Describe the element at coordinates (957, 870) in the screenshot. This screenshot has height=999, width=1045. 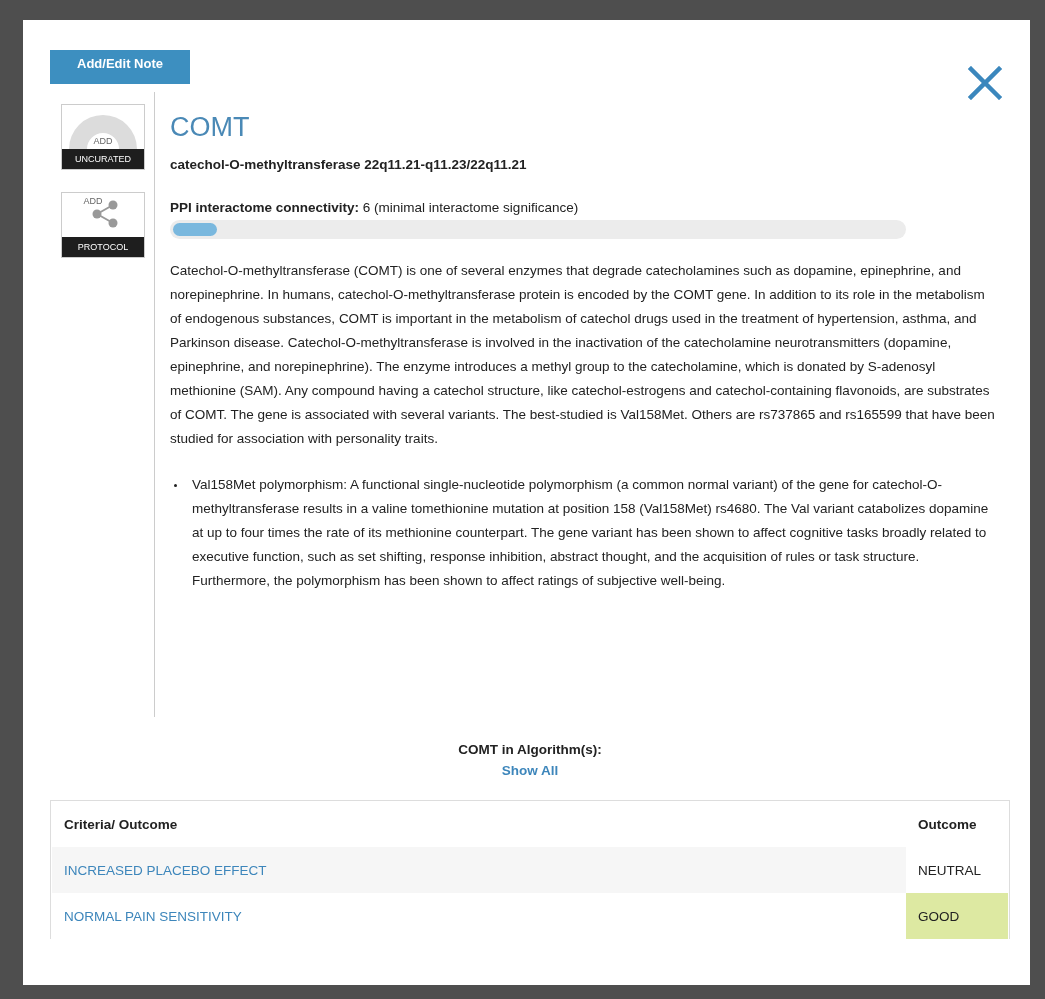
I see `outcome-cell: NEUTRAL` at that location.